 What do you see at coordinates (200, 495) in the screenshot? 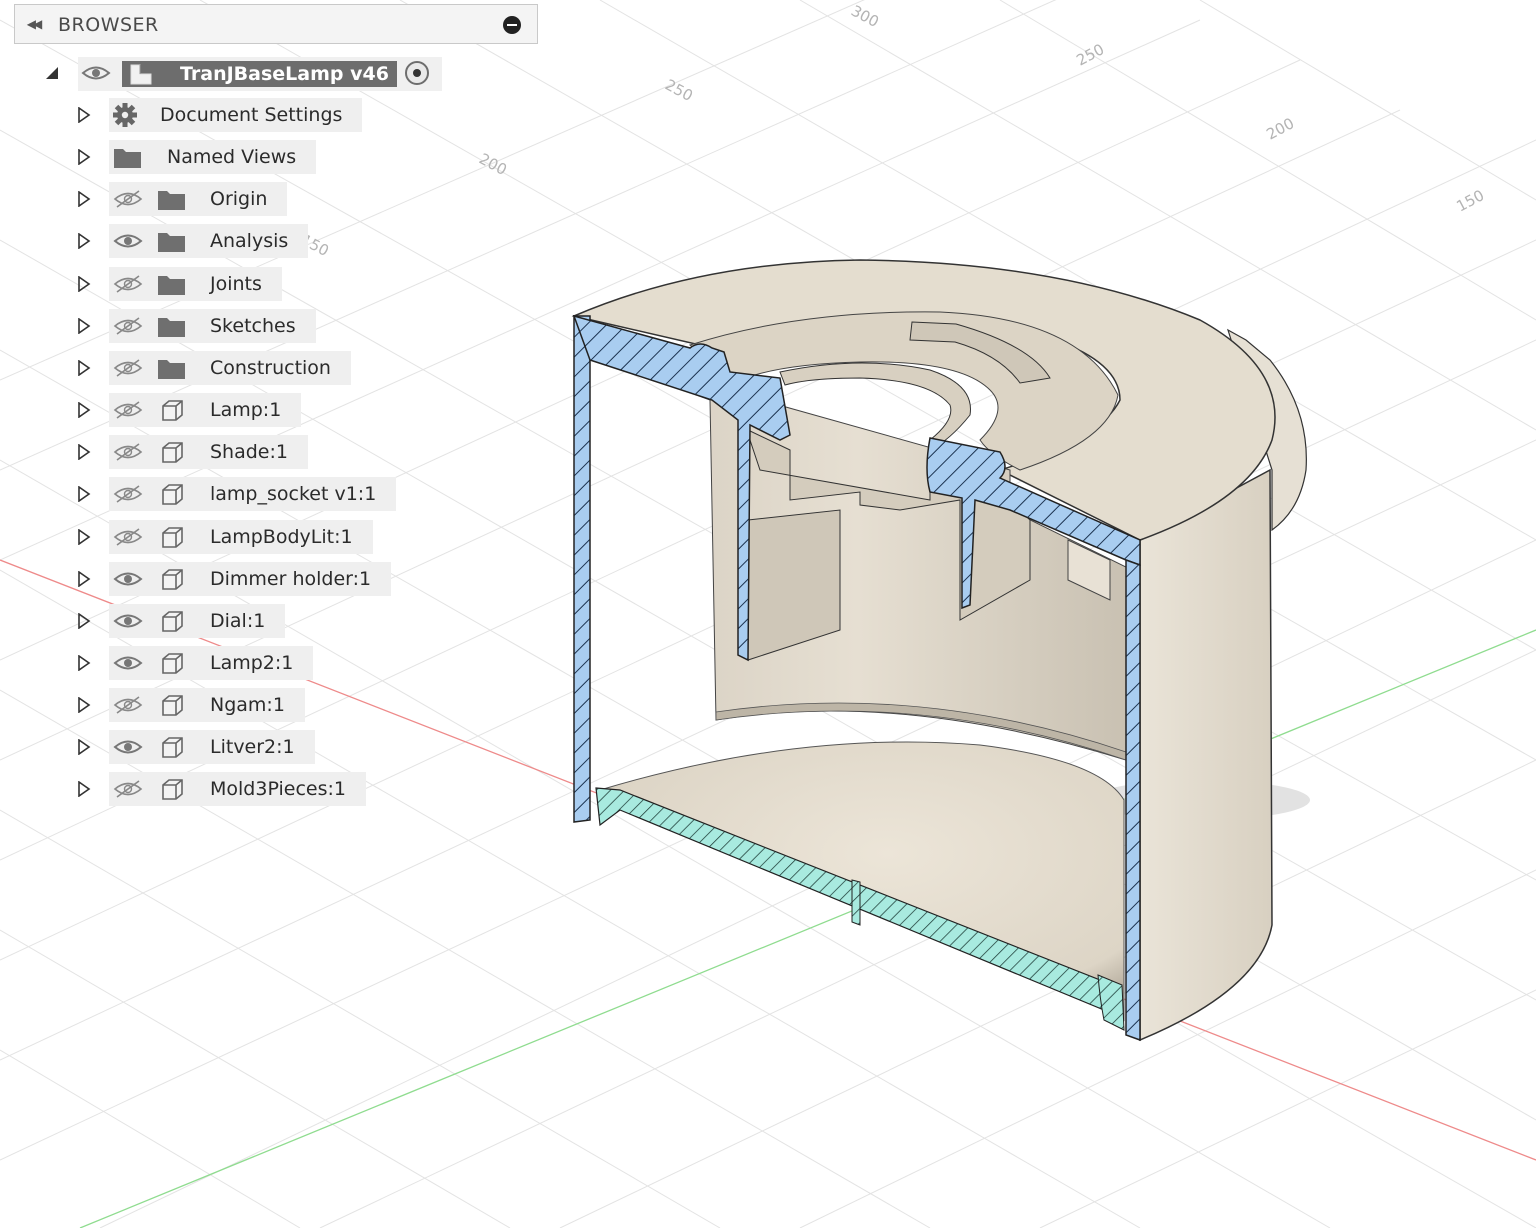
I see `tree-row: lamp_socket v1:1` at bounding box center [200, 495].